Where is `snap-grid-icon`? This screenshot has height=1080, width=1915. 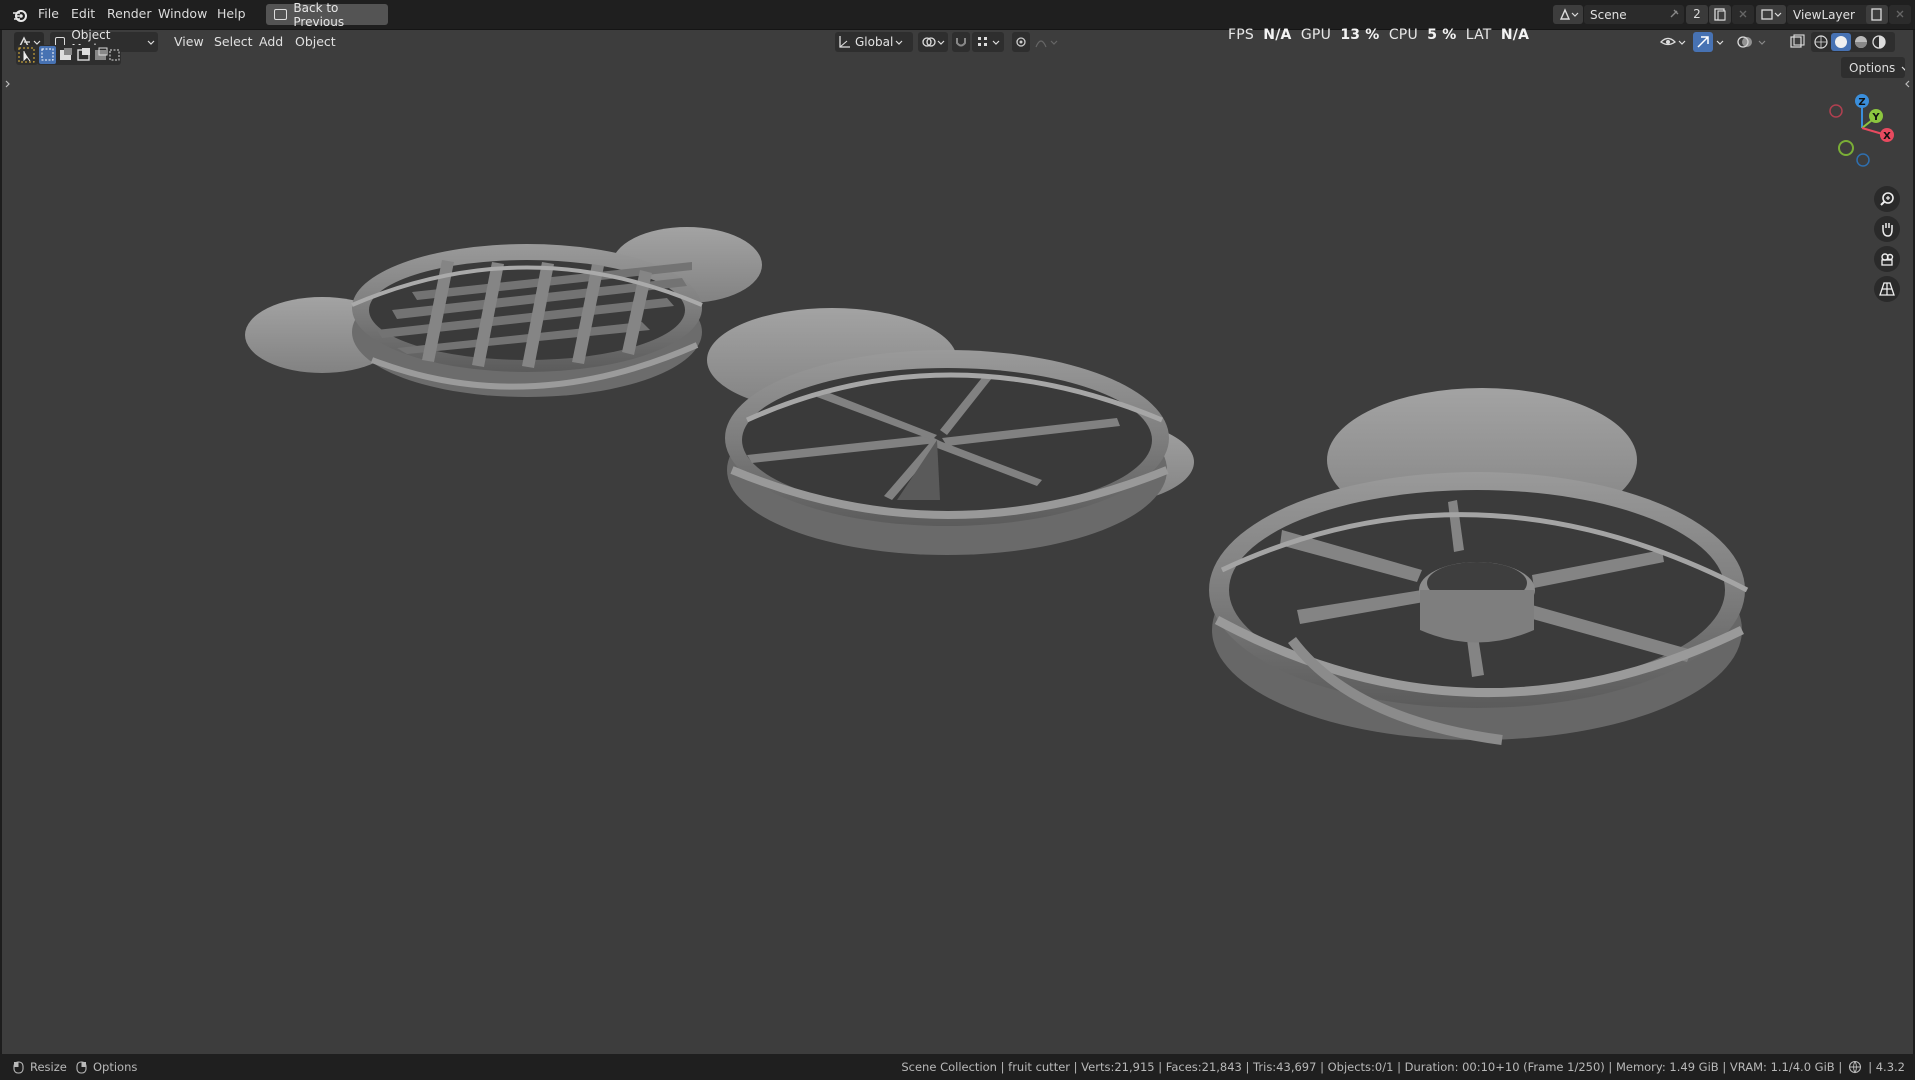
snap-grid-icon is located at coordinates (989, 41).